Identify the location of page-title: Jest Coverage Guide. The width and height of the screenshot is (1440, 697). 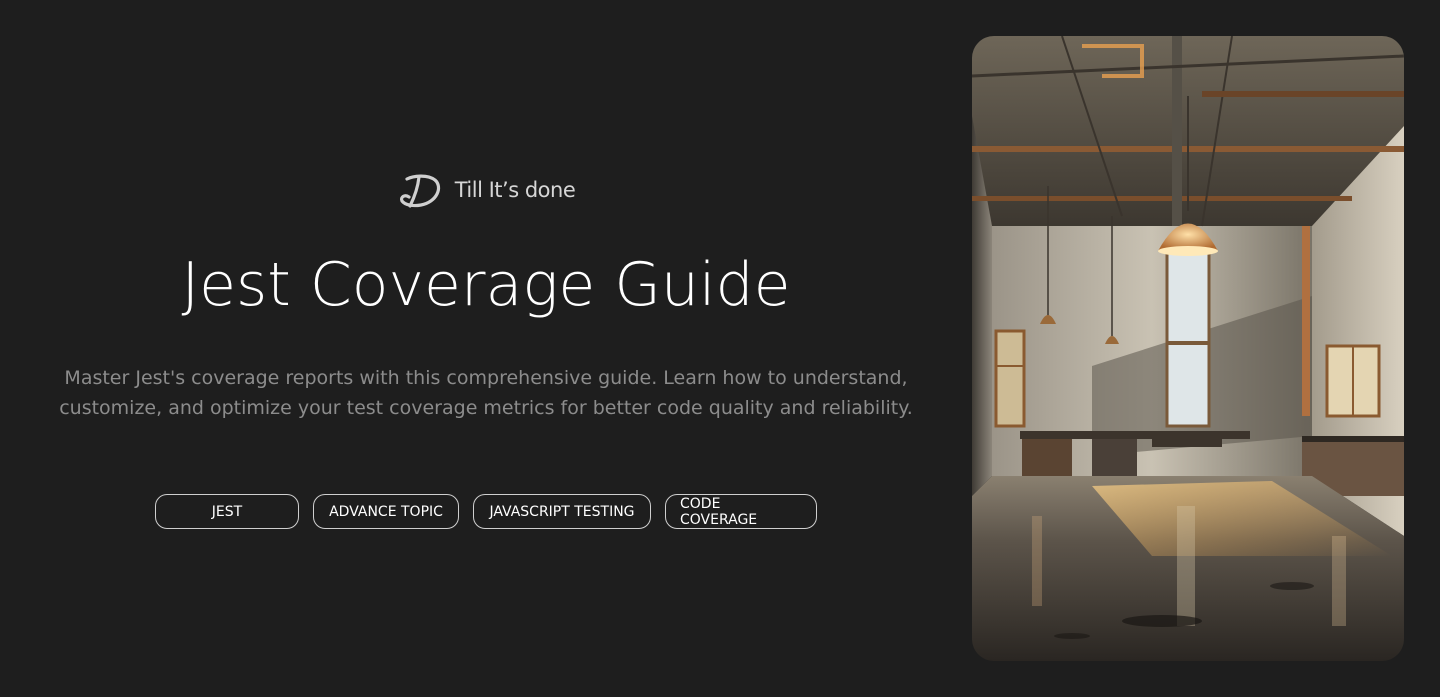
(486, 285).